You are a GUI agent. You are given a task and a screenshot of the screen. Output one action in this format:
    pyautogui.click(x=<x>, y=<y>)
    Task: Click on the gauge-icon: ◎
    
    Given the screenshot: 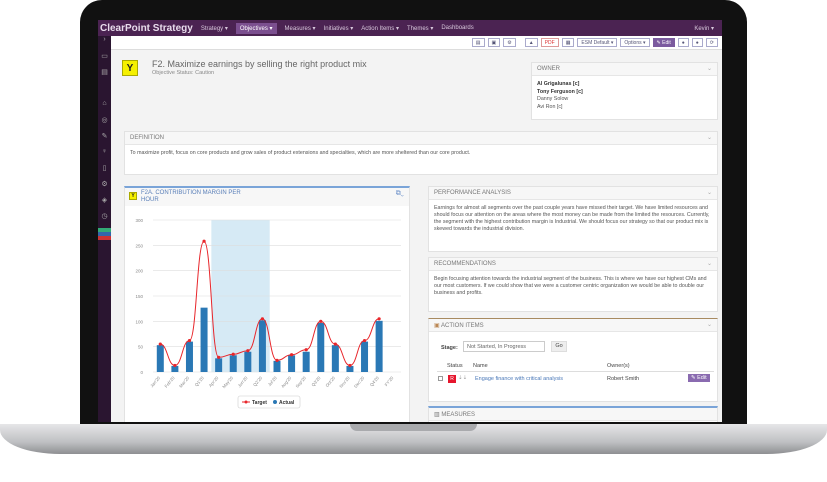 What is the action you would take?
    pyautogui.click(x=104, y=124)
    